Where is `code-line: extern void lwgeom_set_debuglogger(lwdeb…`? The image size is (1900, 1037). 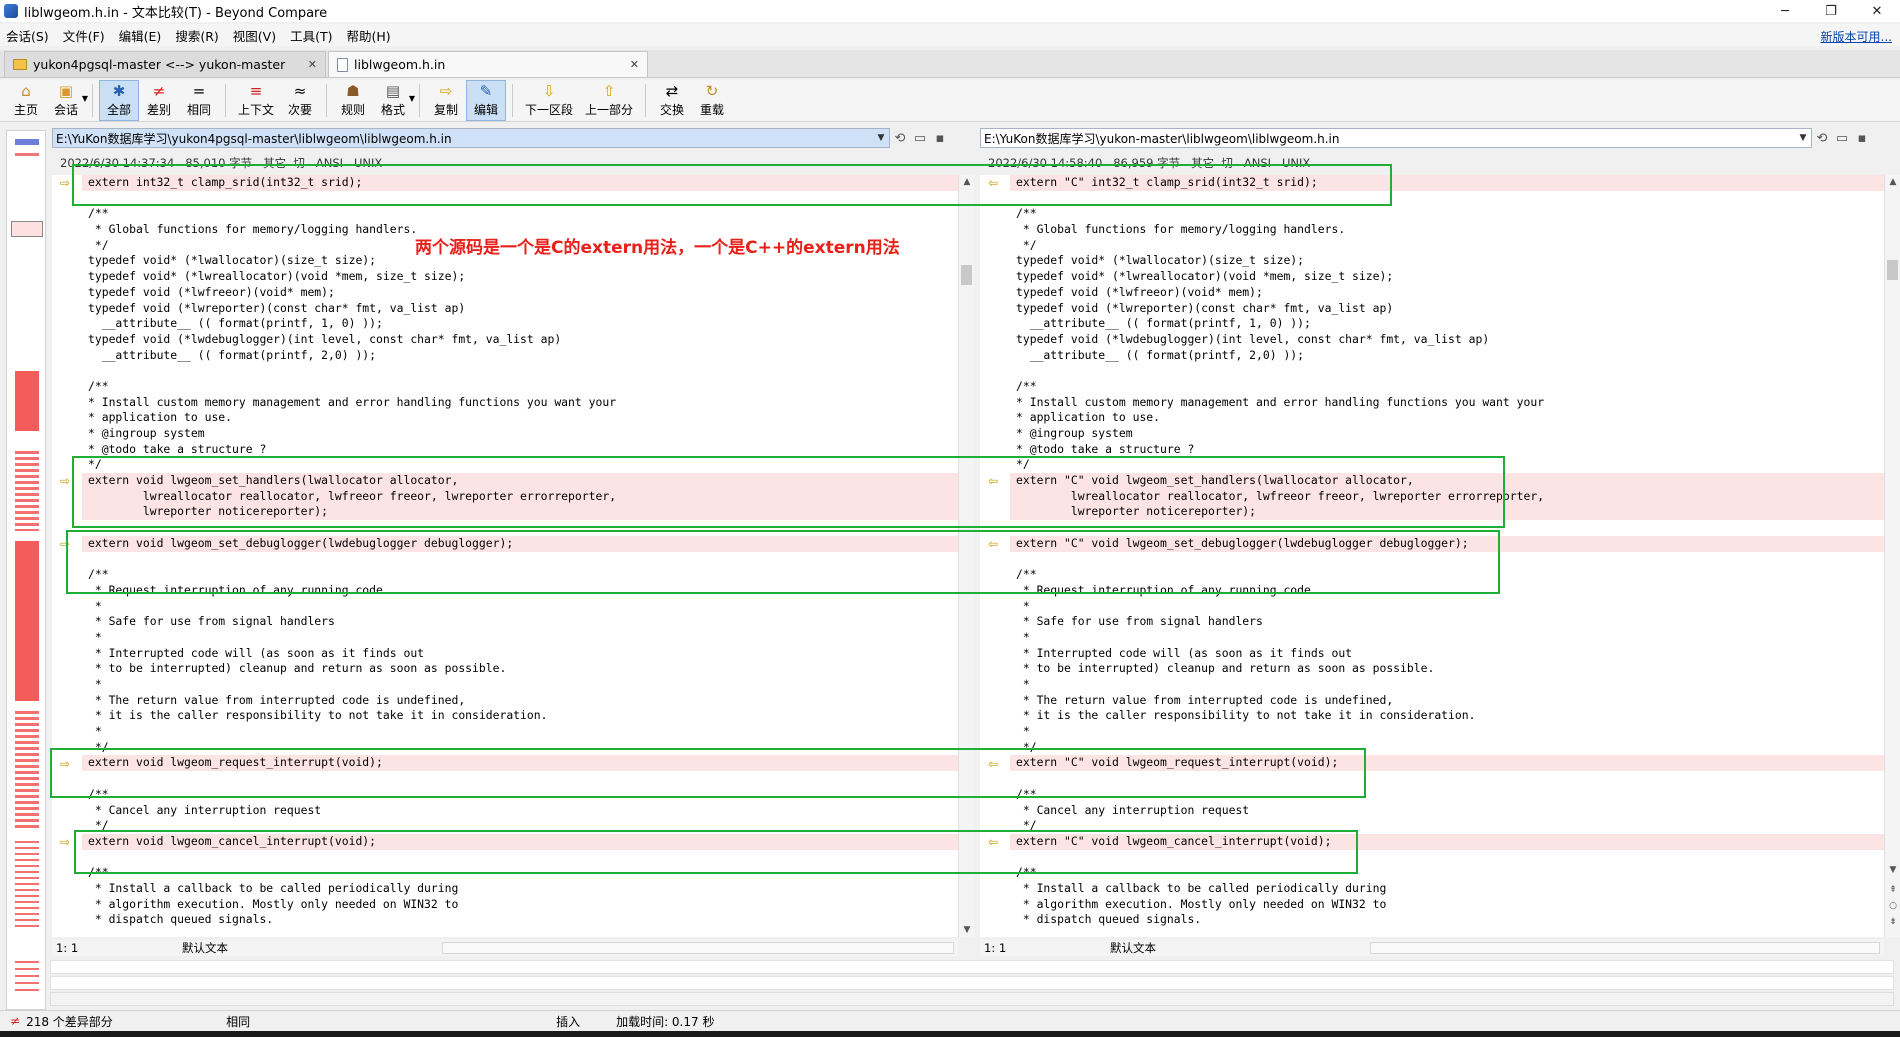 code-line: extern void lwgeom_set_debuglogger(lwdeb… is located at coordinates (520, 543).